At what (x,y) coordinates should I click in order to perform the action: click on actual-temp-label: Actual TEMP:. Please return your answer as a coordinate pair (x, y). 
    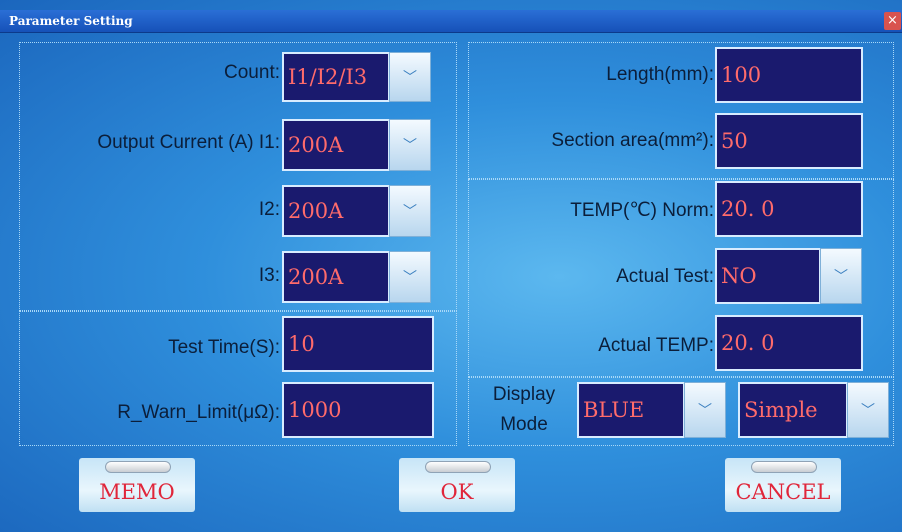
    Looking at the image, I should click on (656, 345).